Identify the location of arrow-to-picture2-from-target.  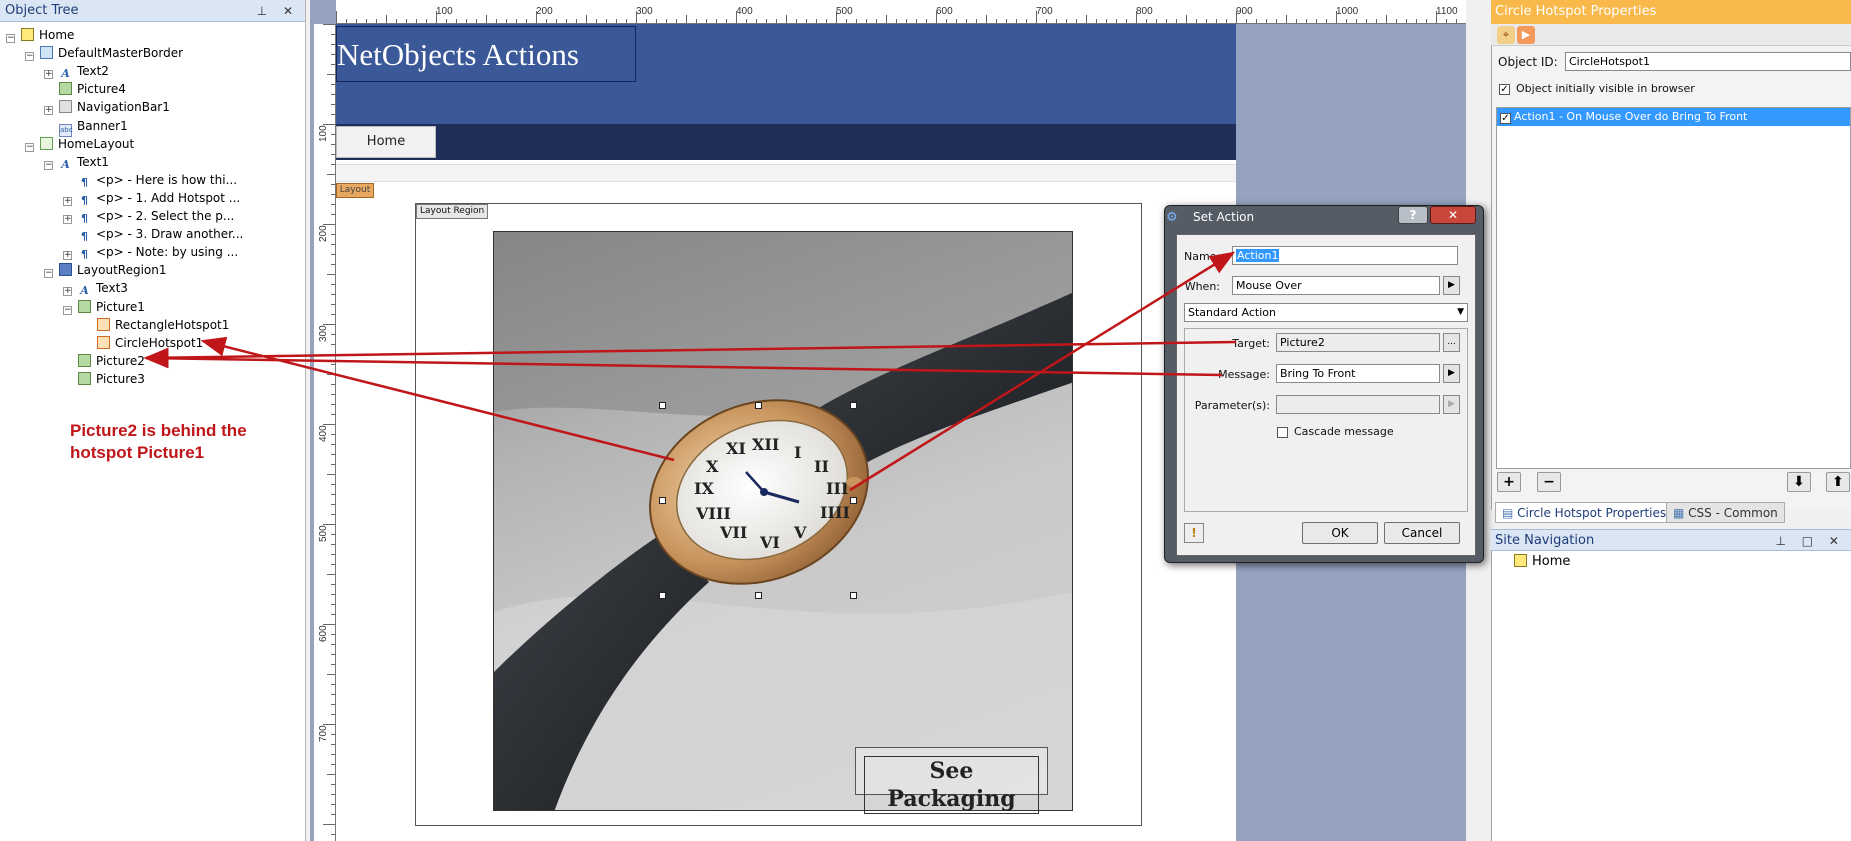
(690, 354).